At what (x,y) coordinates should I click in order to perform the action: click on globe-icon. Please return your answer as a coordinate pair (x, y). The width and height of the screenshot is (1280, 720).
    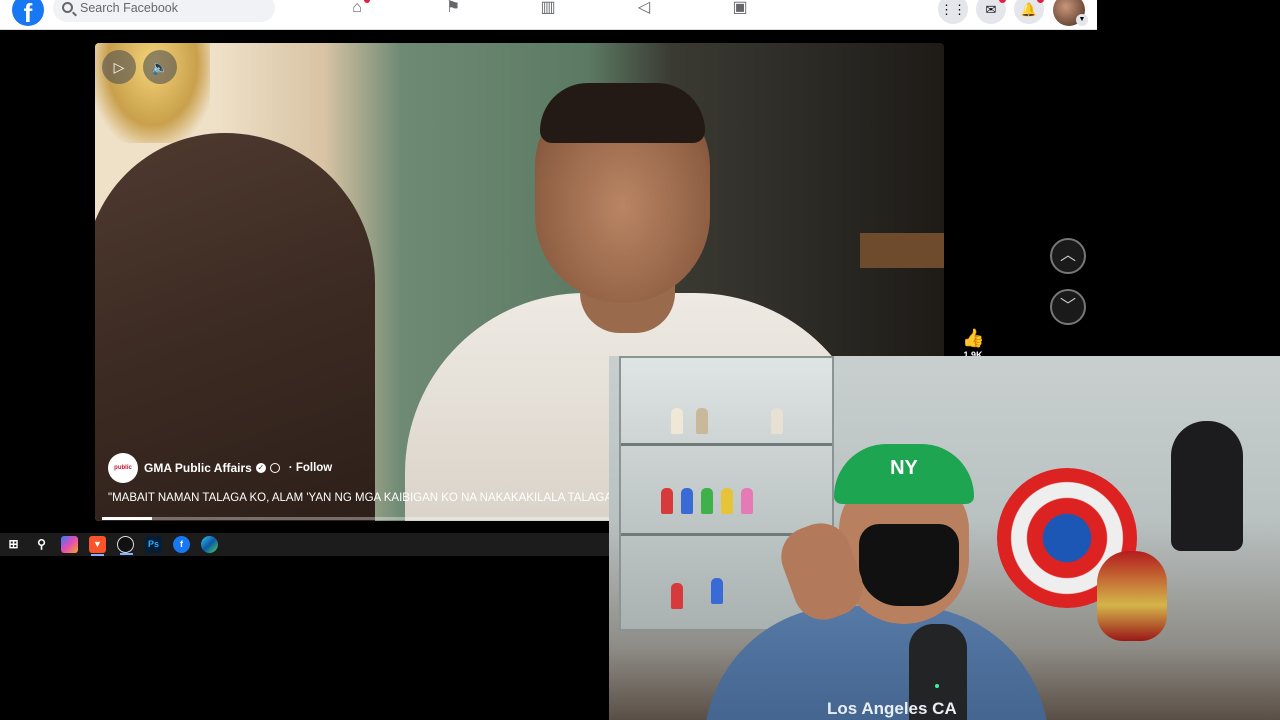
    Looking at the image, I should click on (274, 468).